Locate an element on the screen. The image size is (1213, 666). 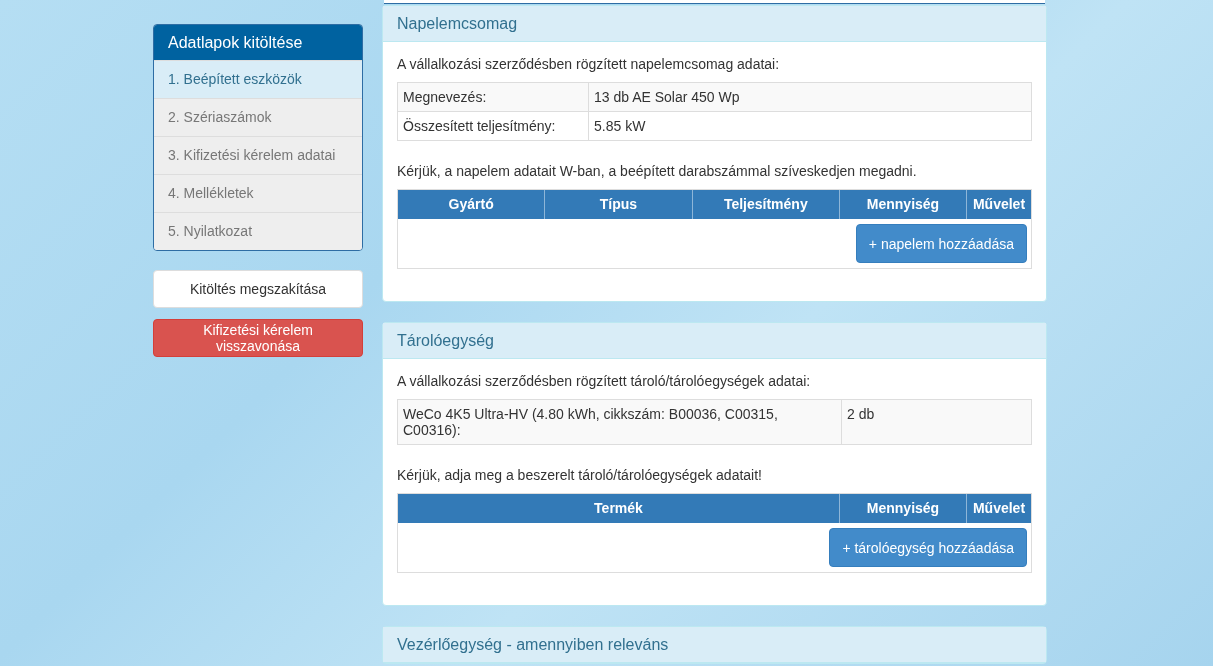
step-item: 1. Beépített eszközök is located at coordinates (258, 79).